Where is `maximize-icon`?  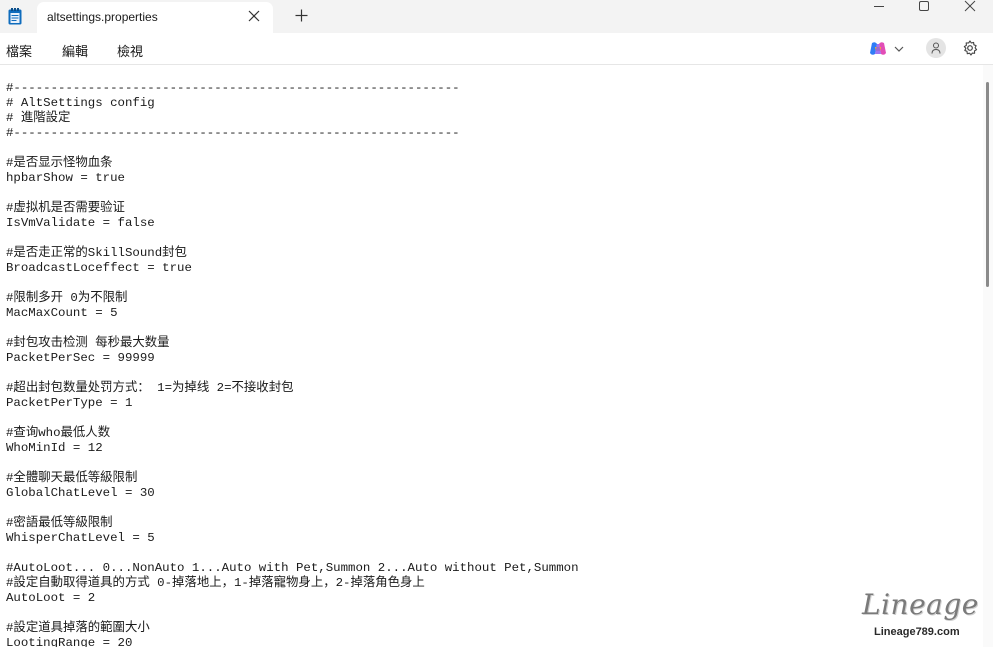
maximize-icon is located at coordinates (924, 10).